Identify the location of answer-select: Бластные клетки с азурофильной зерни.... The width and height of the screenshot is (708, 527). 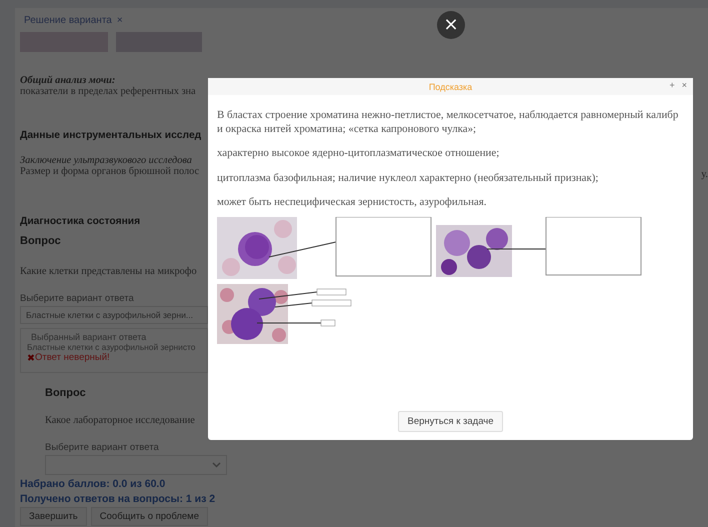
(114, 315).